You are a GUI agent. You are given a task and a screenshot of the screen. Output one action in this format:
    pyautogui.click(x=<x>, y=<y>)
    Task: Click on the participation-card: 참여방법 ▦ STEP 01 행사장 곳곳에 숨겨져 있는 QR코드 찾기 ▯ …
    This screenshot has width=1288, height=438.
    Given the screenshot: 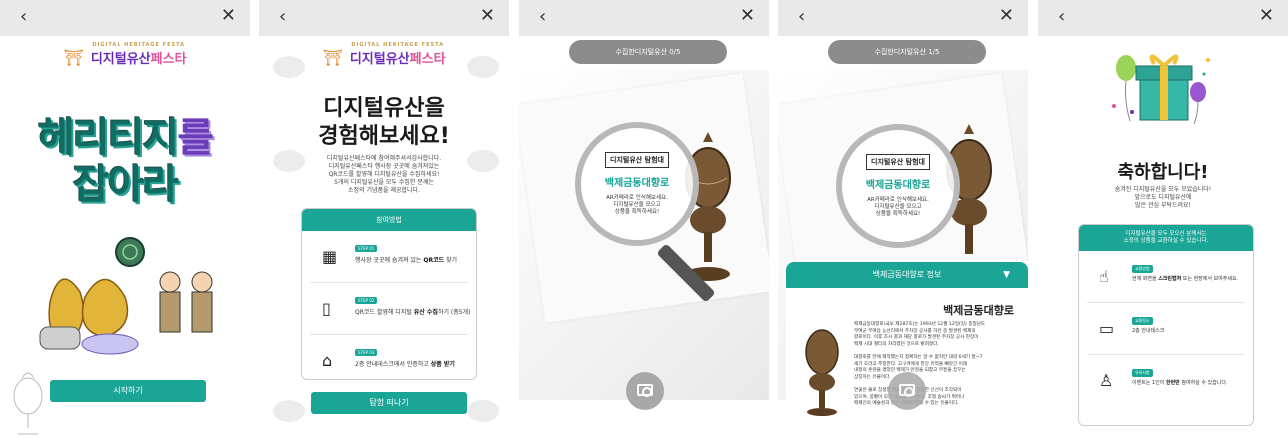 What is the action you would take?
    pyautogui.click(x=389, y=294)
    